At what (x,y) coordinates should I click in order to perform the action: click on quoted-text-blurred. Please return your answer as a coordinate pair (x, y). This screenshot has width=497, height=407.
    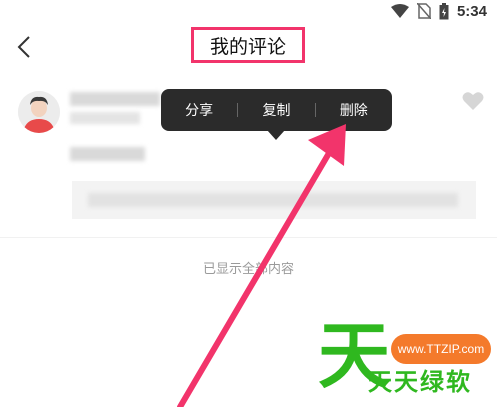
    Looking at the image, I should click on (273, 200).